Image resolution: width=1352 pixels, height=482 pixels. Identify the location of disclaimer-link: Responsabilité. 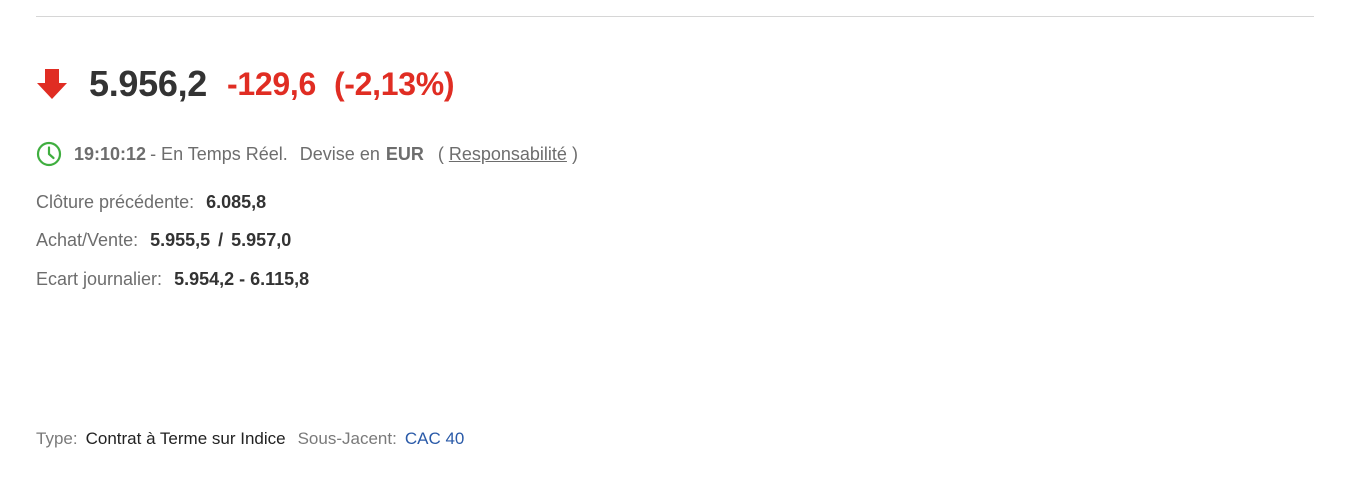
(508, 154).